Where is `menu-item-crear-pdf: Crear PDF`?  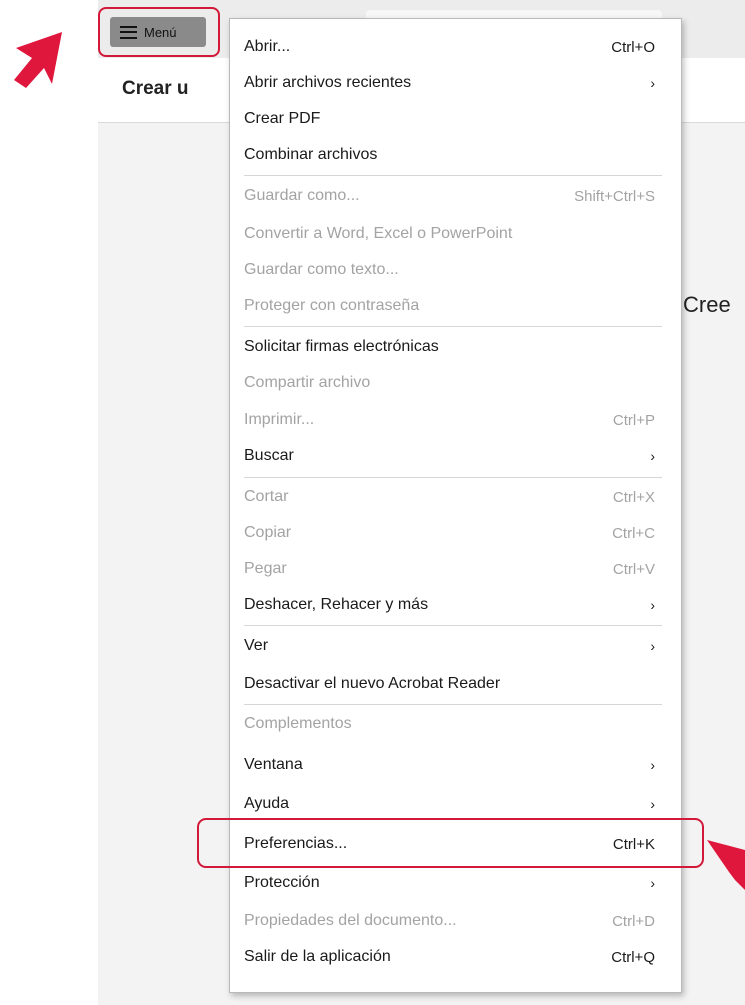
menu-item-crear-pdf: Crear PDF is located at coordinates (455, 119).